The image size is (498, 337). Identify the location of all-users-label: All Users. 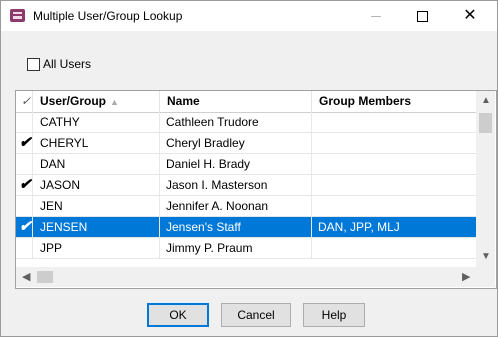
(67, 64).